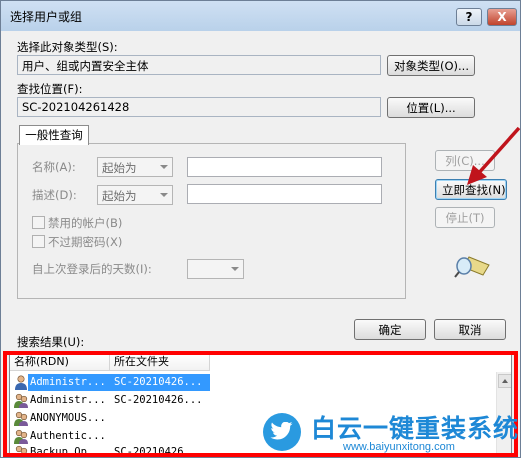  What do you see at coordinates (415, 428) in the screenshot?
I see `watermark-text: 白云一键重装系统` at bounding box center [415, 428].